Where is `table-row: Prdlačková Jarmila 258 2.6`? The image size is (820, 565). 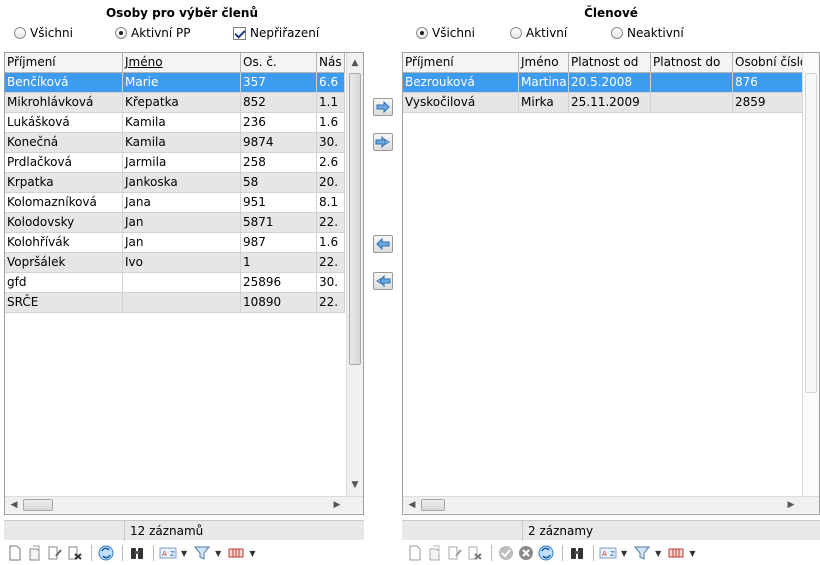
table-row: Prdlačková Jarmila 258 2.6 is located at coordinates (175, 163).